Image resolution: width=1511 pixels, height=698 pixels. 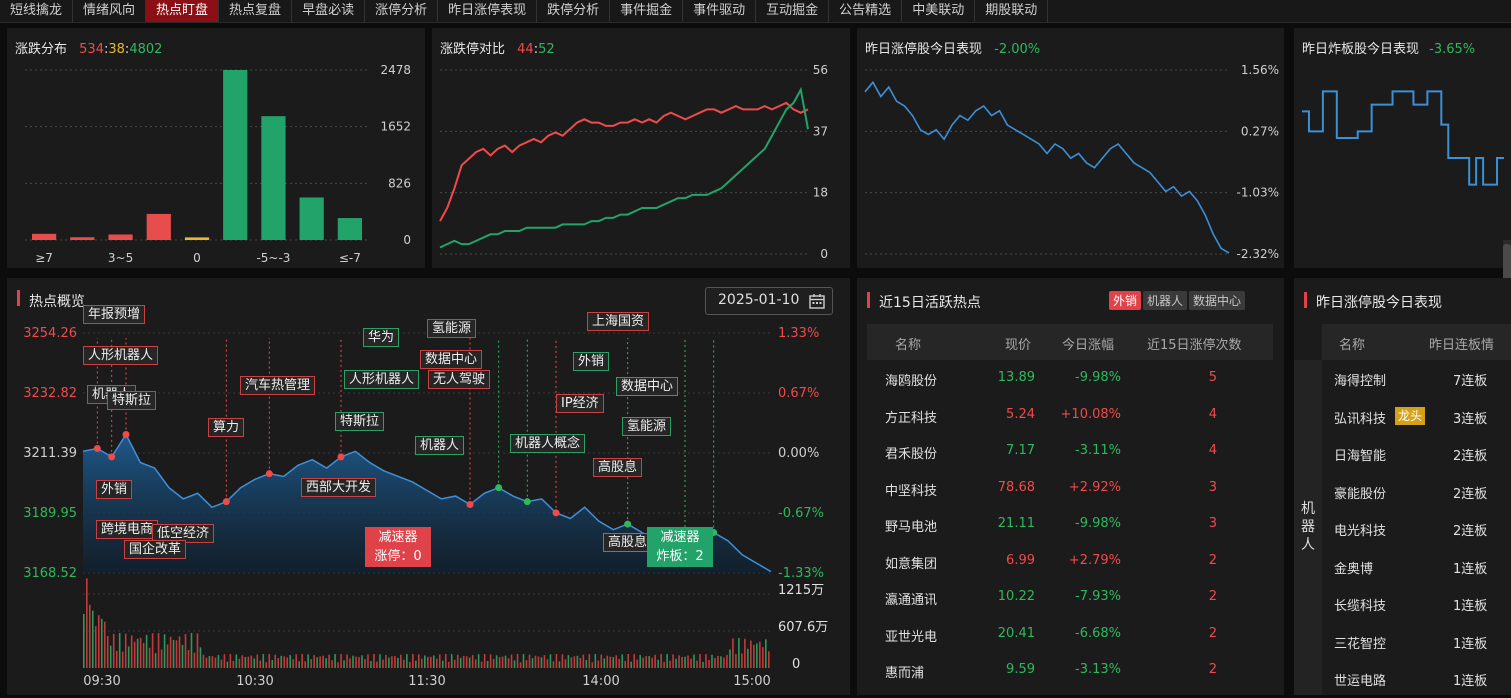 I want to click on group-robot-column: 机器人, so click(x=1308, y=527).